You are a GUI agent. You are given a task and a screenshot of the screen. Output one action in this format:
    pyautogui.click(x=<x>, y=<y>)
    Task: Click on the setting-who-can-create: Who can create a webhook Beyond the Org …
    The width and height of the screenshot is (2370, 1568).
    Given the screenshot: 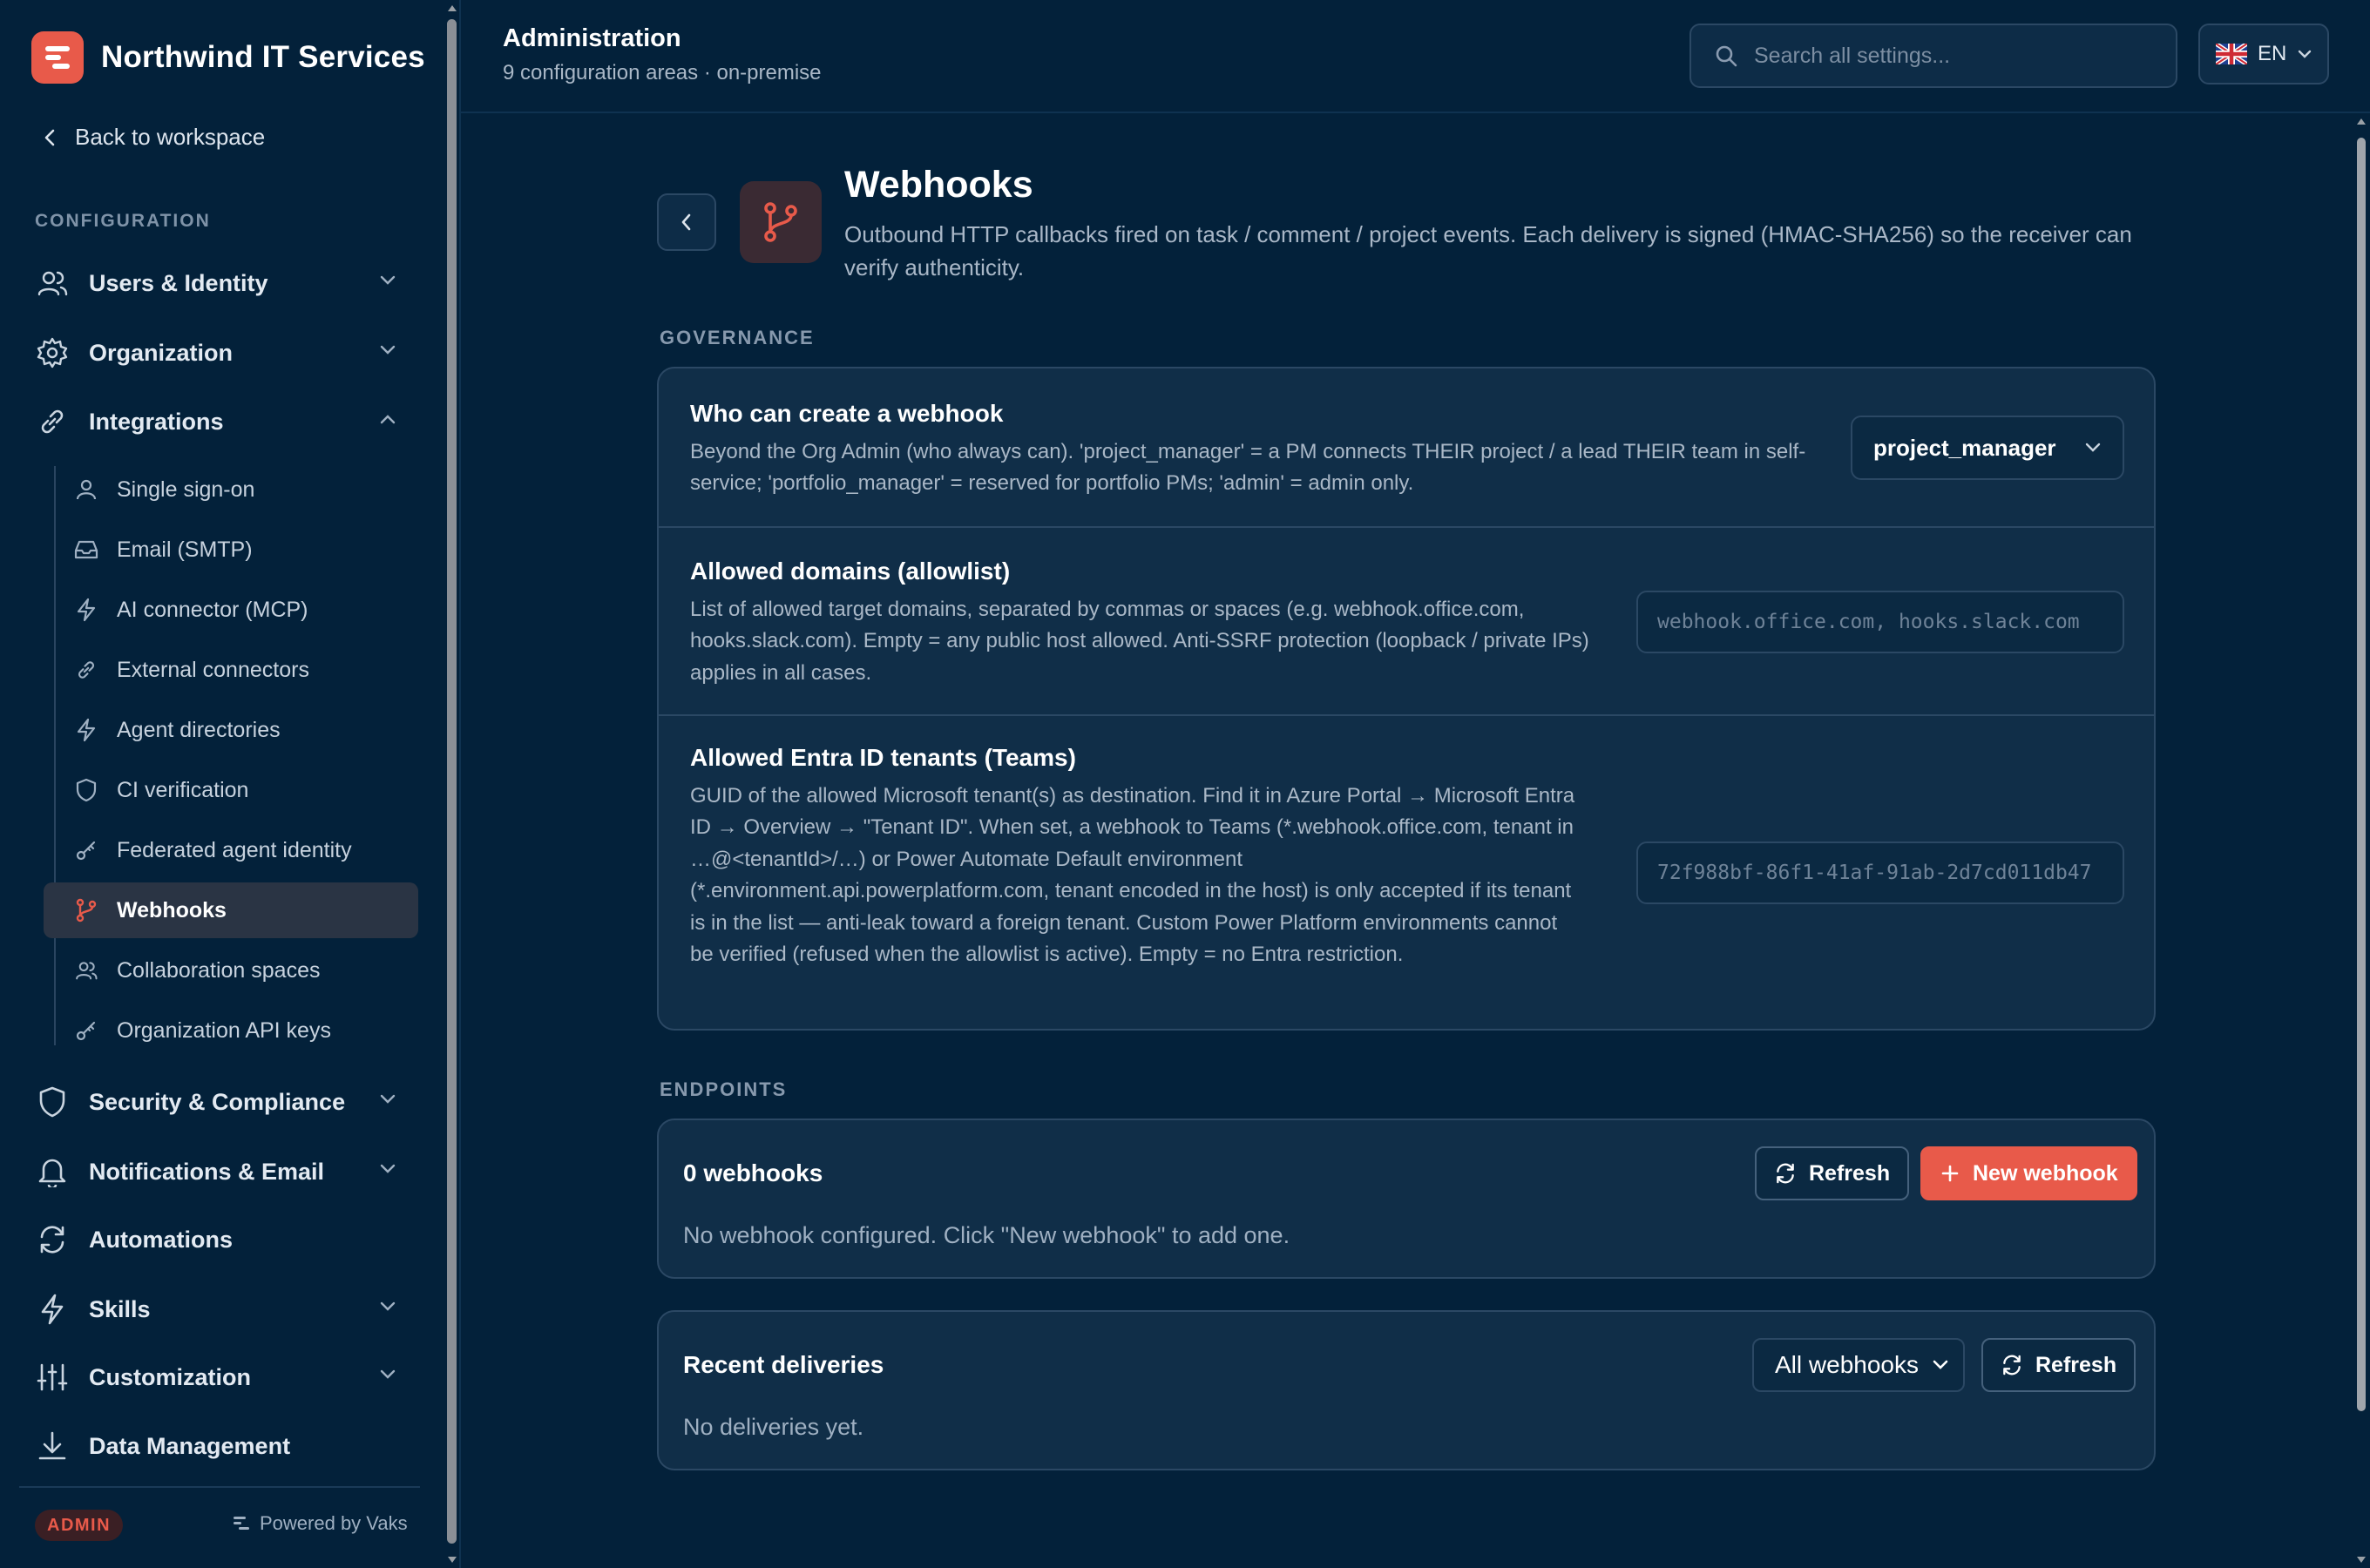 What is the action you would take?
    pyautogui.click(x=1406, y=447)
    